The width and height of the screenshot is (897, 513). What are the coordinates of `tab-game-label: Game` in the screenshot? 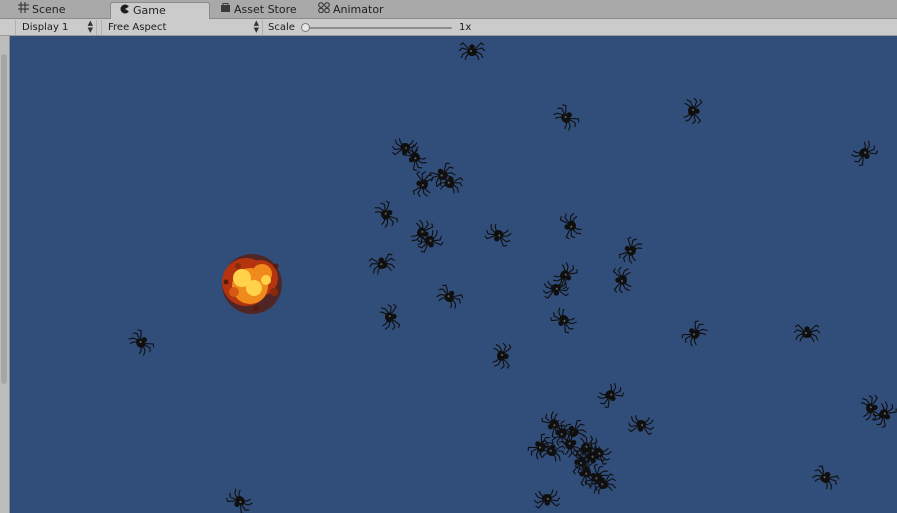 It's located at (149, 10).